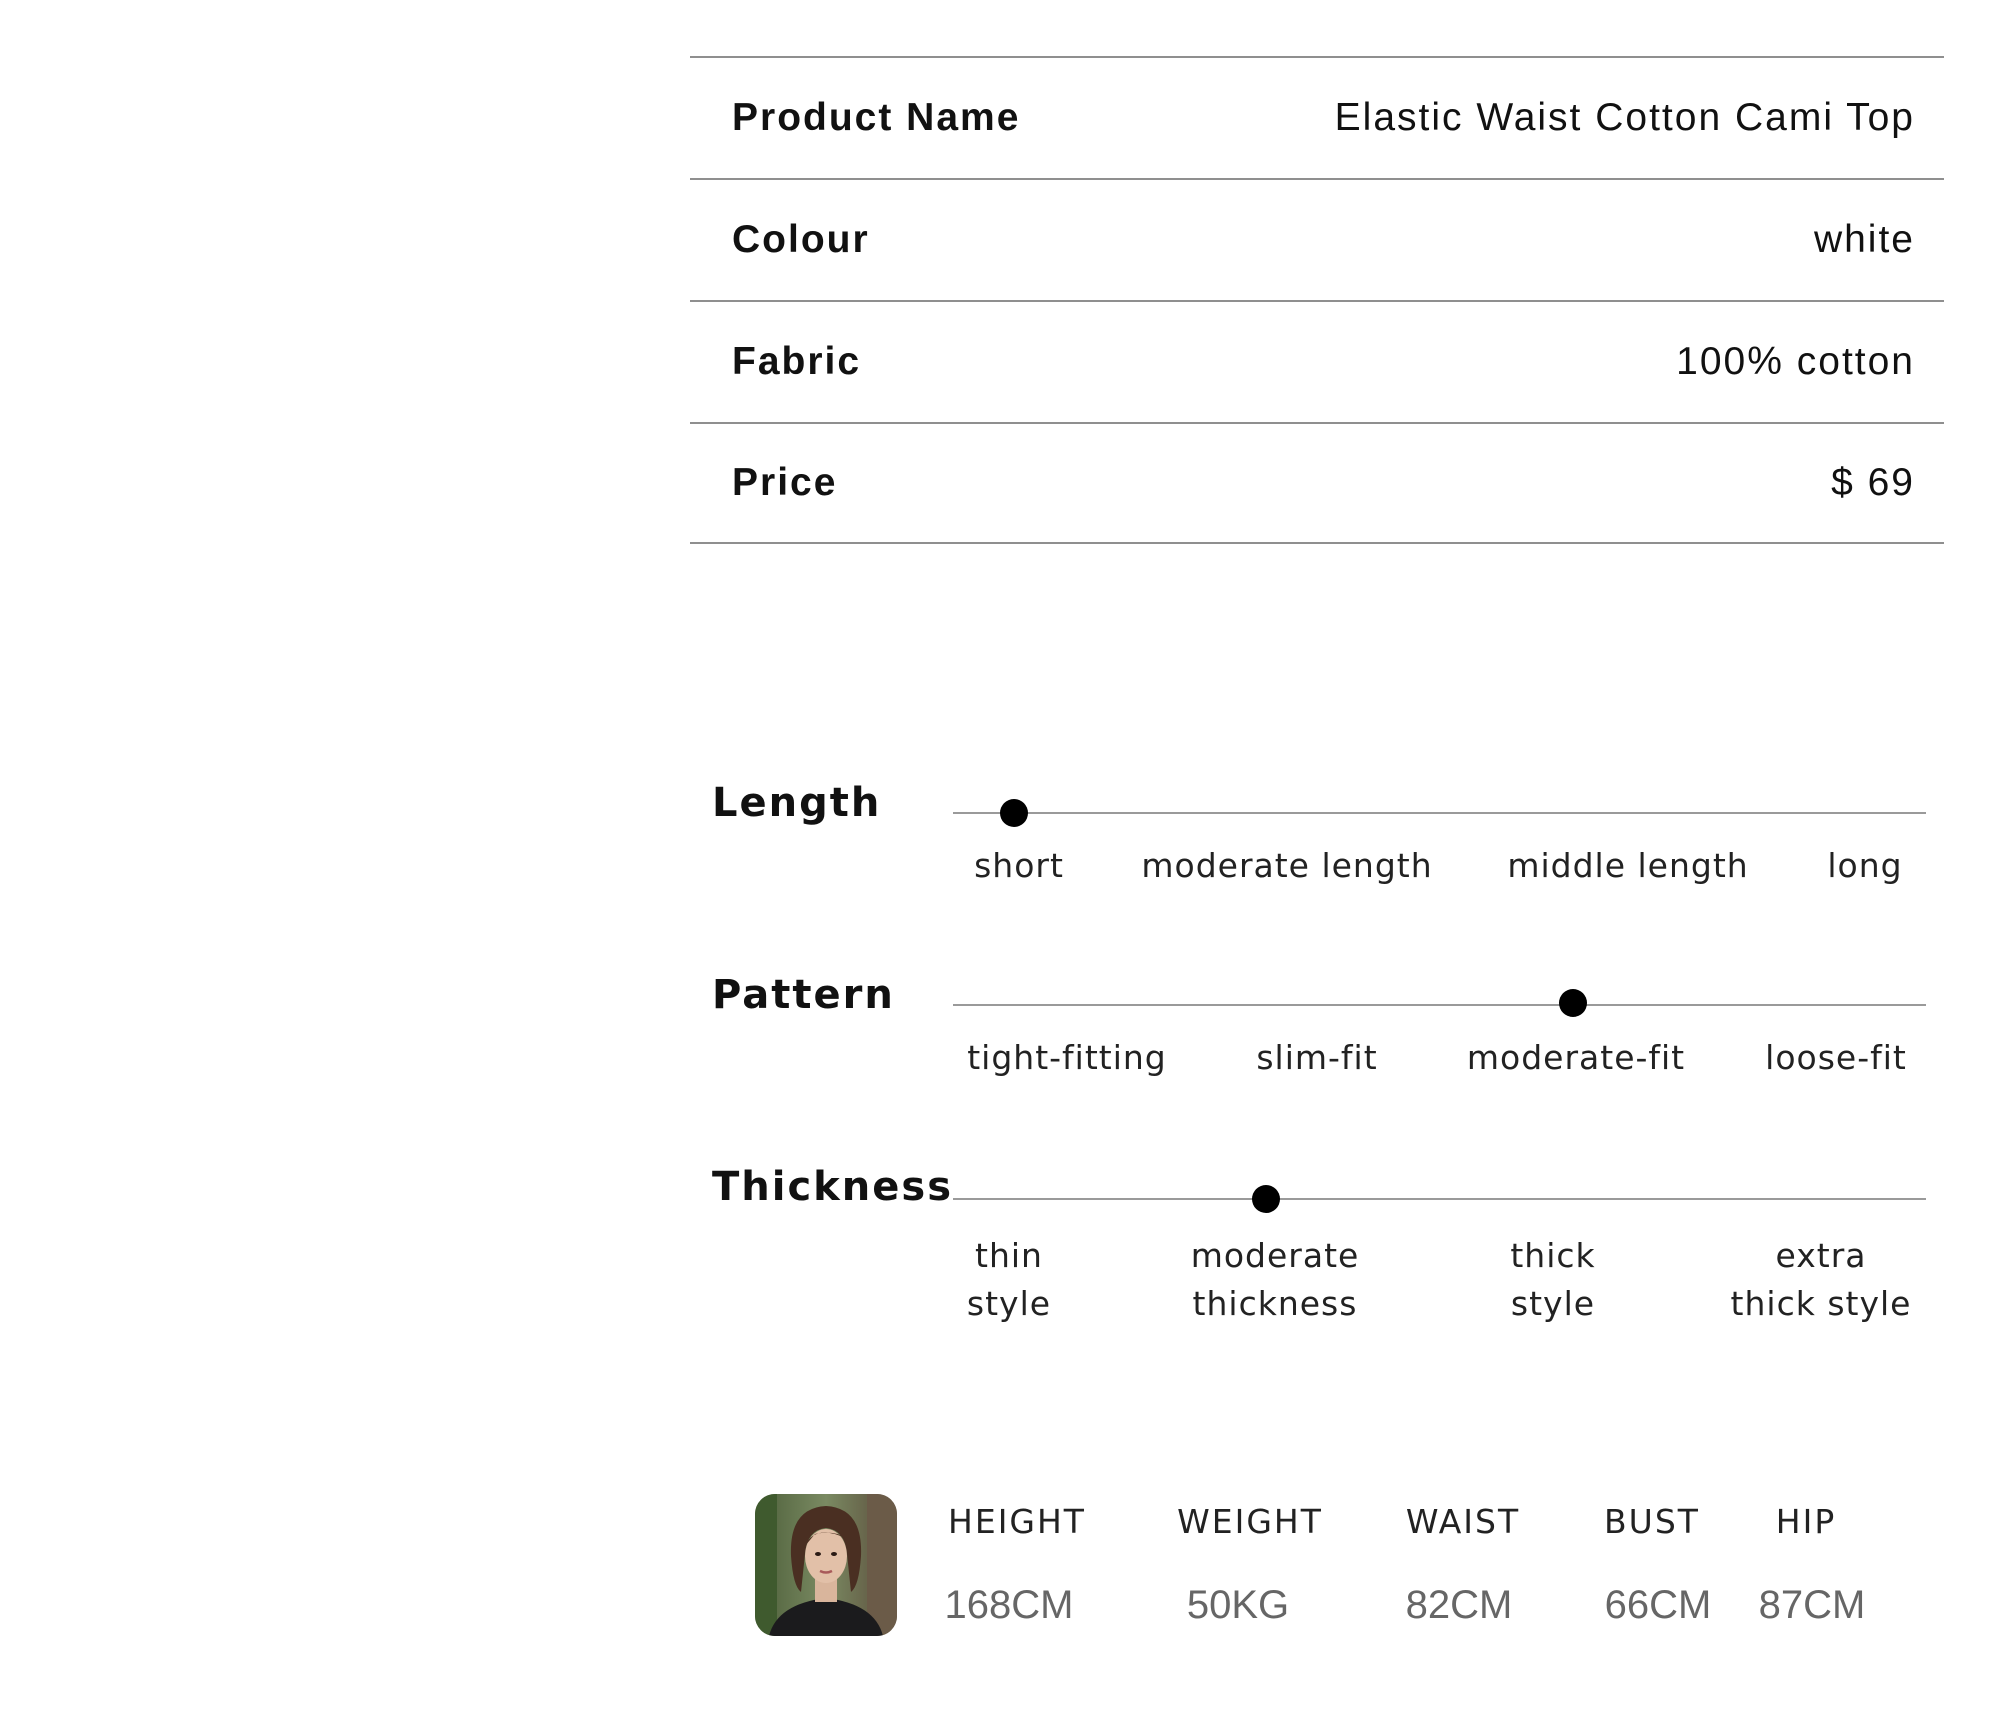 This screenshot has height=1732, width=2000. What do you see at coordinates (1812, 1605) in the screenshot?
I see `measurement-value-hip: 87CM` at bounding box center [1812, 1605].